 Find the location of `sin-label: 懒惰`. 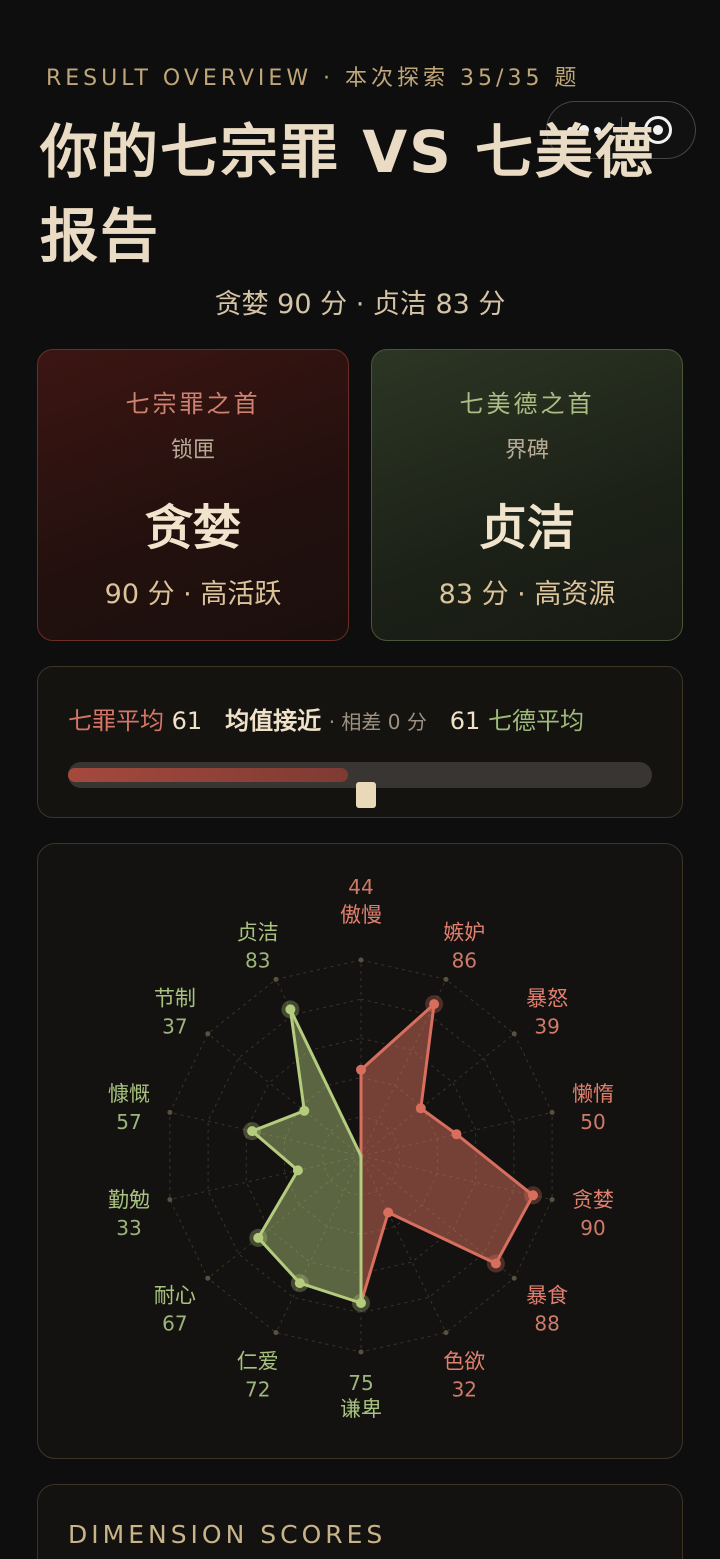

sin-label: 懒惰 is located at coordinates (593, 1094).